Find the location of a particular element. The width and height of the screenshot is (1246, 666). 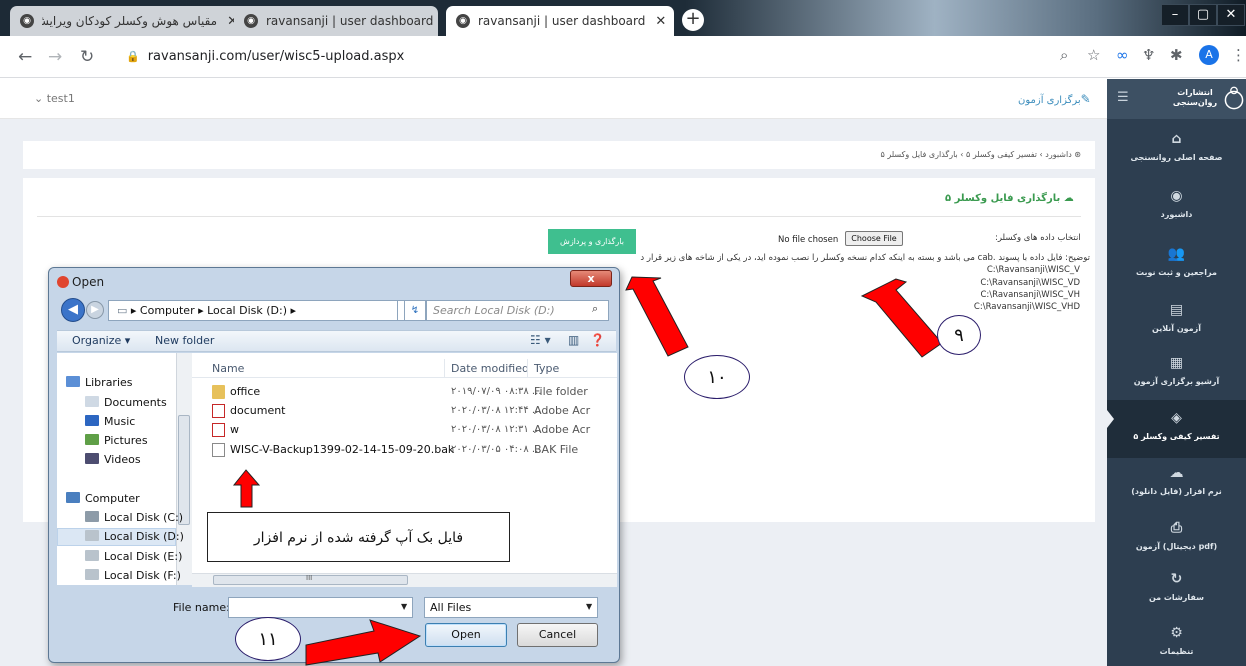

step-9-badge: ۹ is located at coordinates (959, 335).